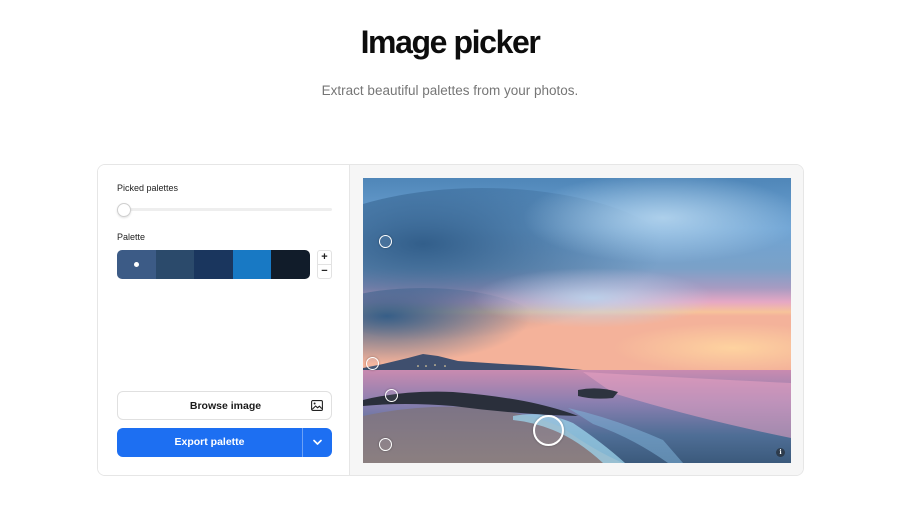 This screenshot has width=900, height=531. I want to click on export-options-button, so click(317, 442).